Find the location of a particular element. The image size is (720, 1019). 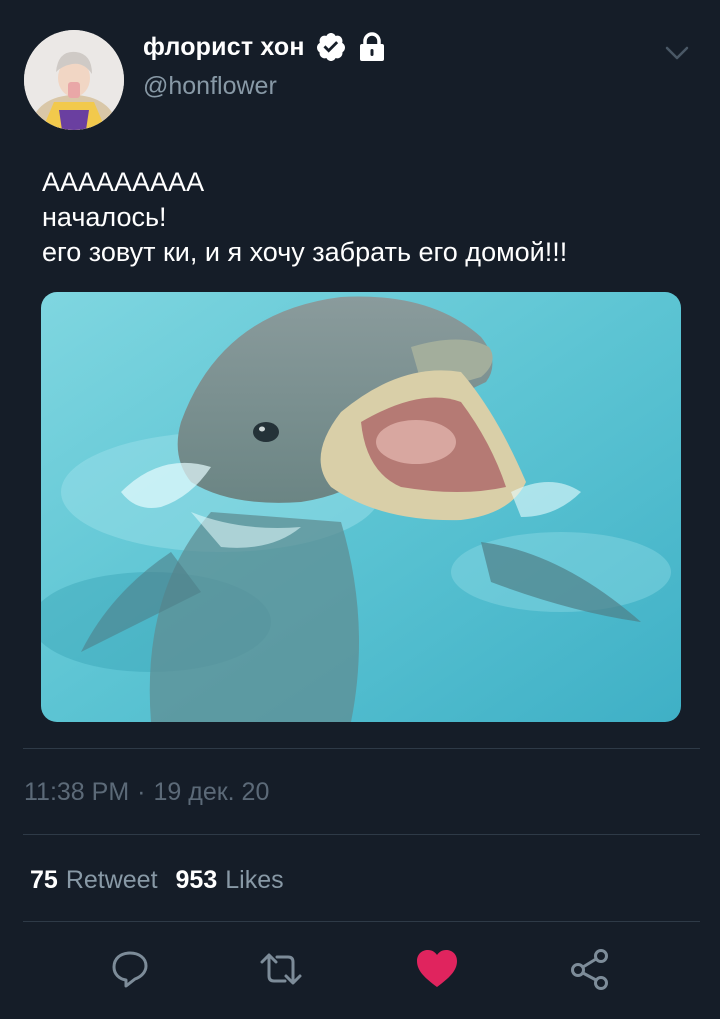

avatar is located at coordinates (74, 80).